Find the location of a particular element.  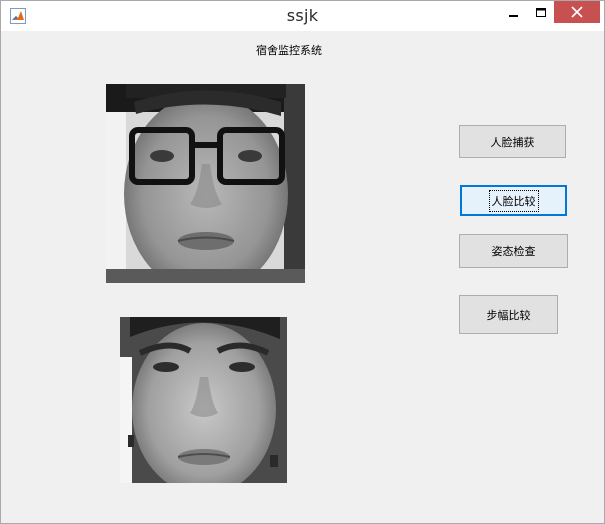

maximize-icon is located at coordinates (541, 12).